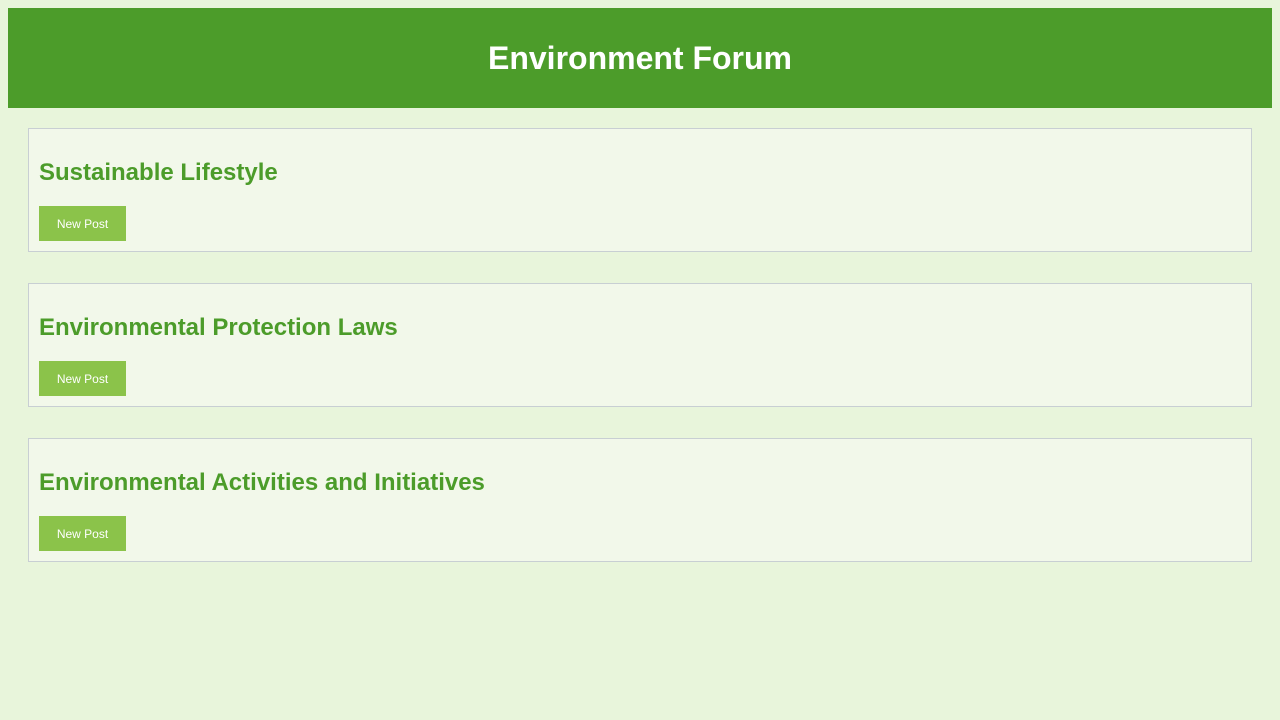 This screenshot has width=1280, height=720. I want to click on site-header: Environment Forum, so click(640, 58).